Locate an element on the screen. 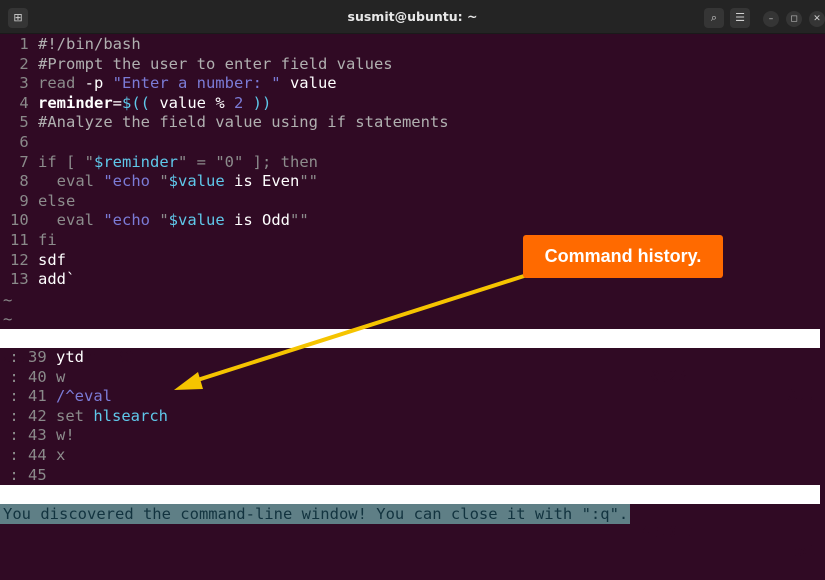 The height and width of the screenshot is (580, 825). code-token: 2 is located at coordinates (239, 102).